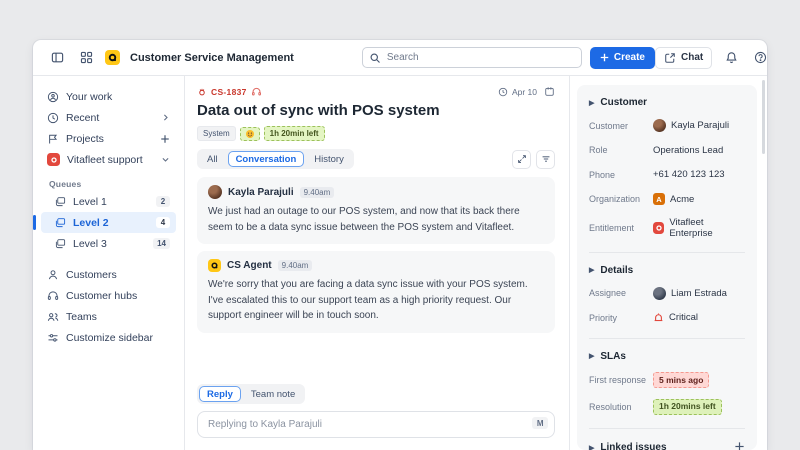  What do you see at coordinates (692, 57) in the screenshot?
I see `chat-button-label: Chat` at bounding box center [692, 57].